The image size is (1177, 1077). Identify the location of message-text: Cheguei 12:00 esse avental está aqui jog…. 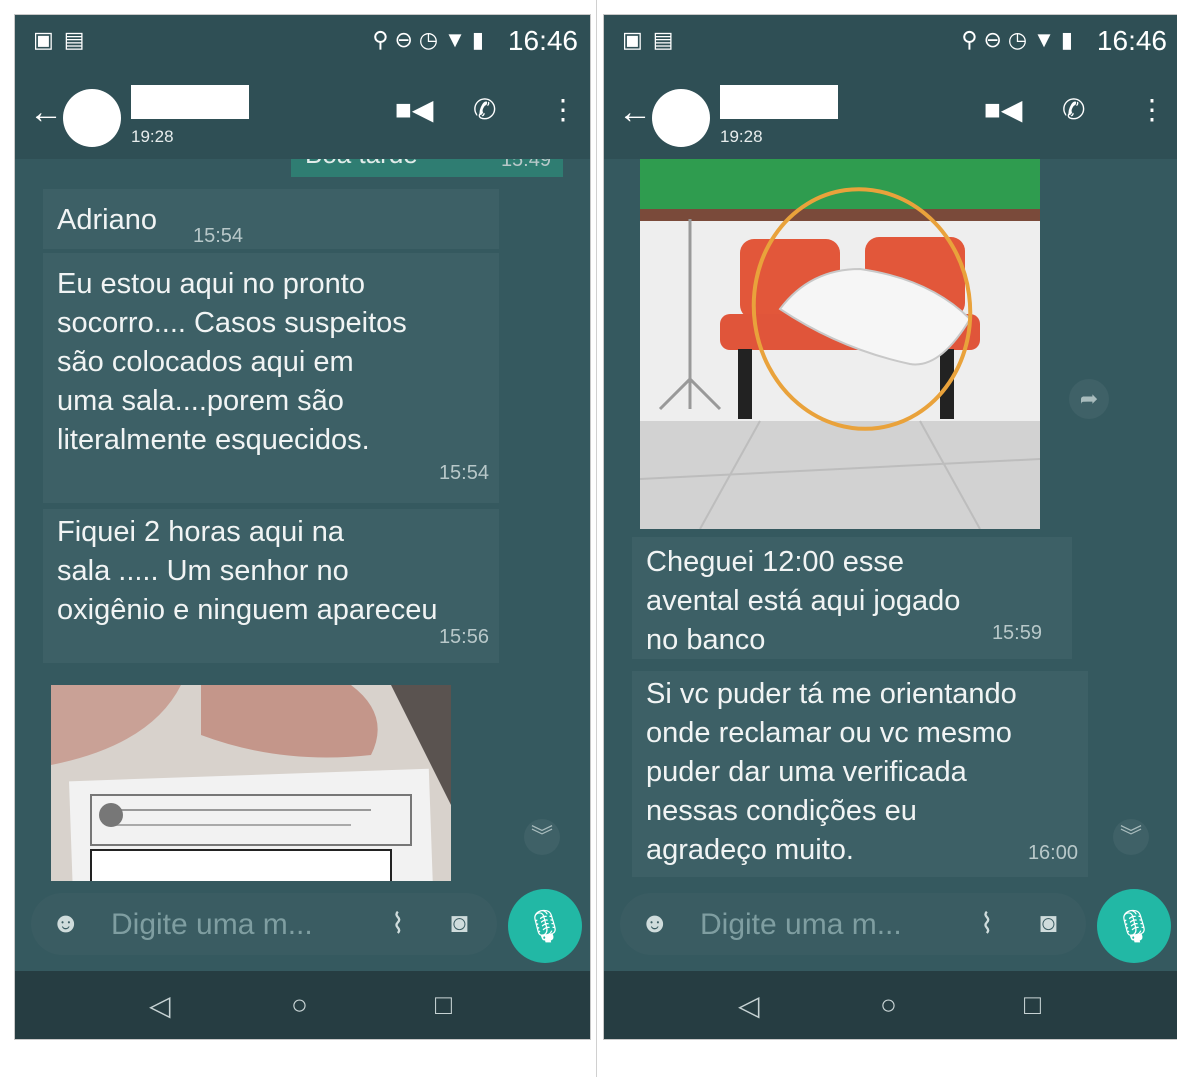
(803, 601).